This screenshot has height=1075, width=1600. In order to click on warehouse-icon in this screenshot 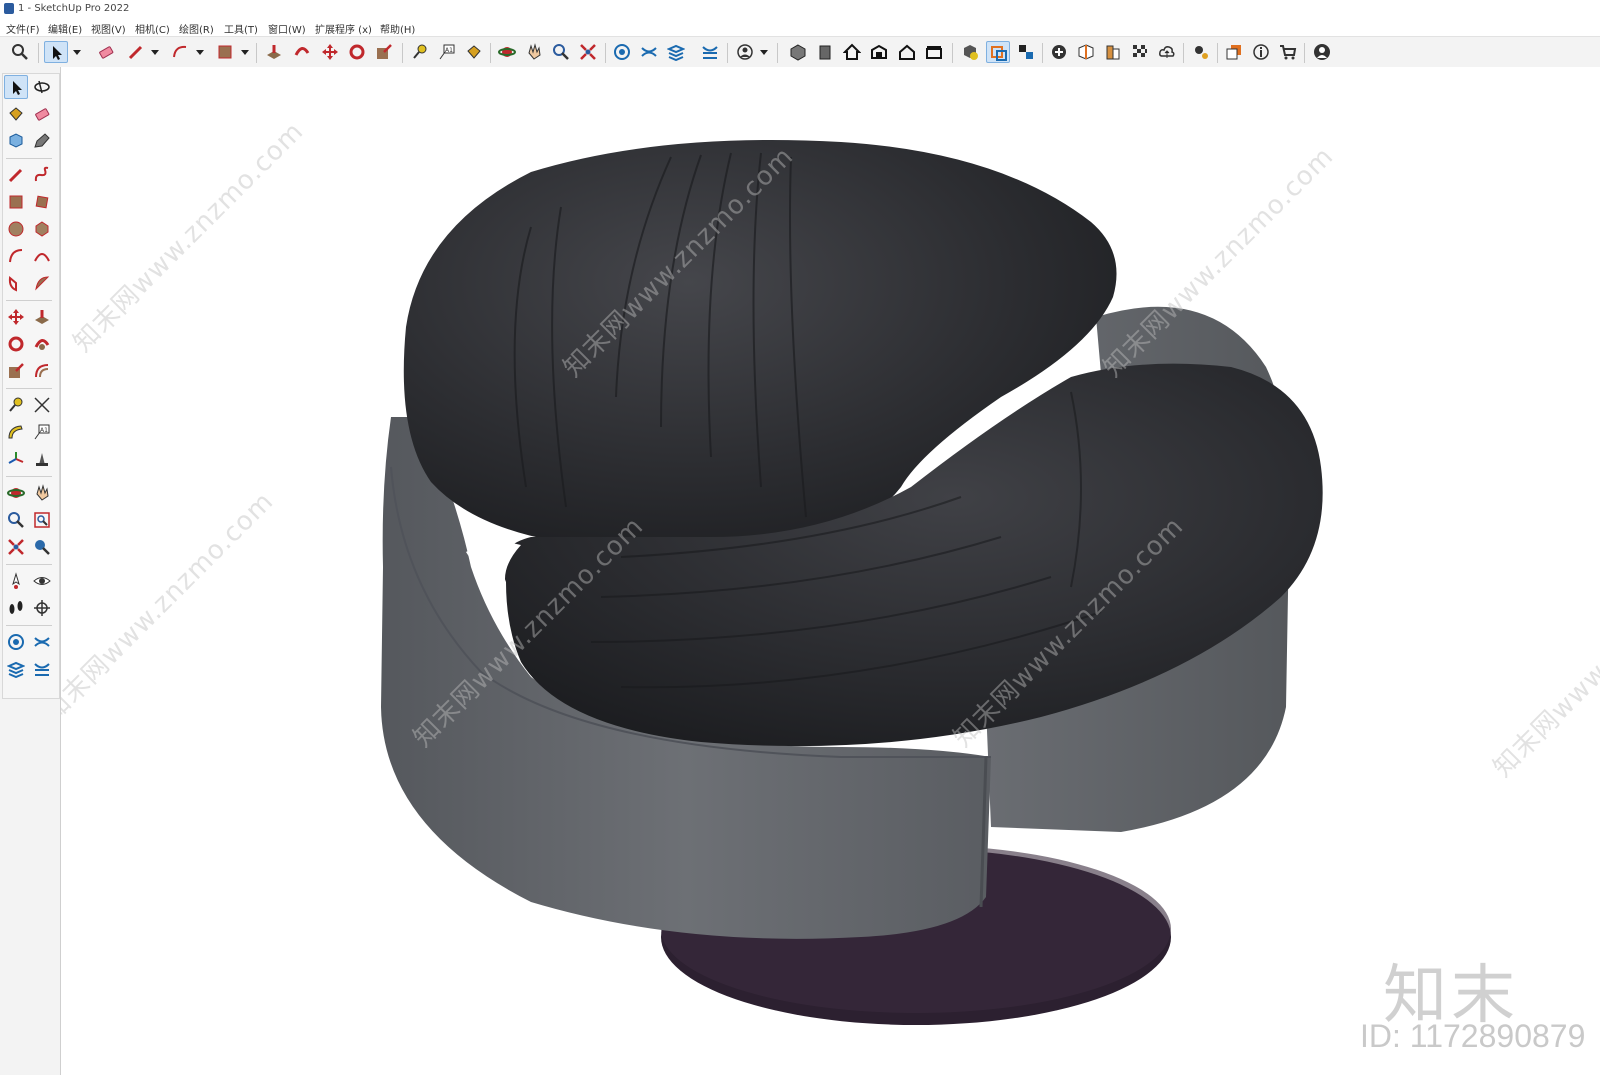, I will do `click(1288, 52)`.